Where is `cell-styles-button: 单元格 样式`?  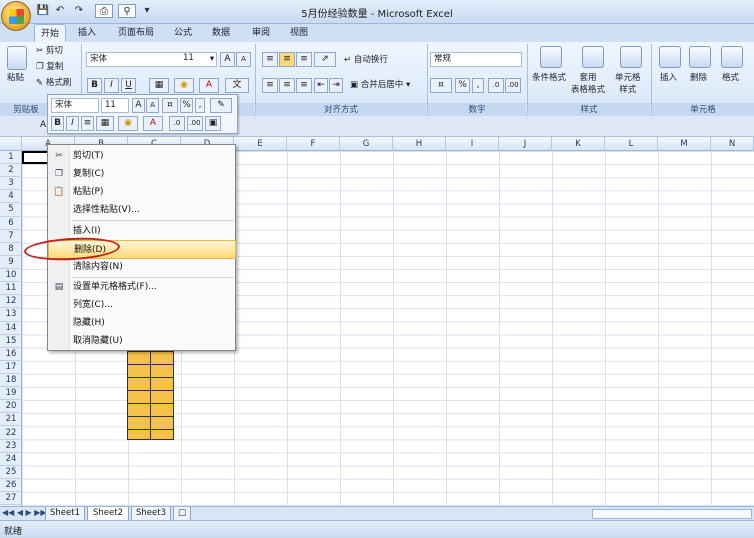
cell-styles-button: 单元格 样式 is located at coordinates (628, 84).